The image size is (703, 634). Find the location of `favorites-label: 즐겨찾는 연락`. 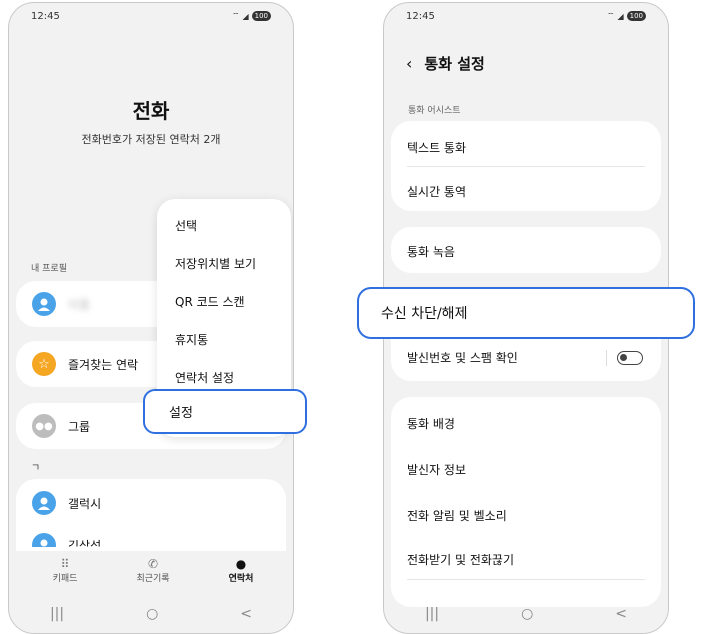

favorites-label: 즐겨찾는 연락 is located at coordinates (103, 364).